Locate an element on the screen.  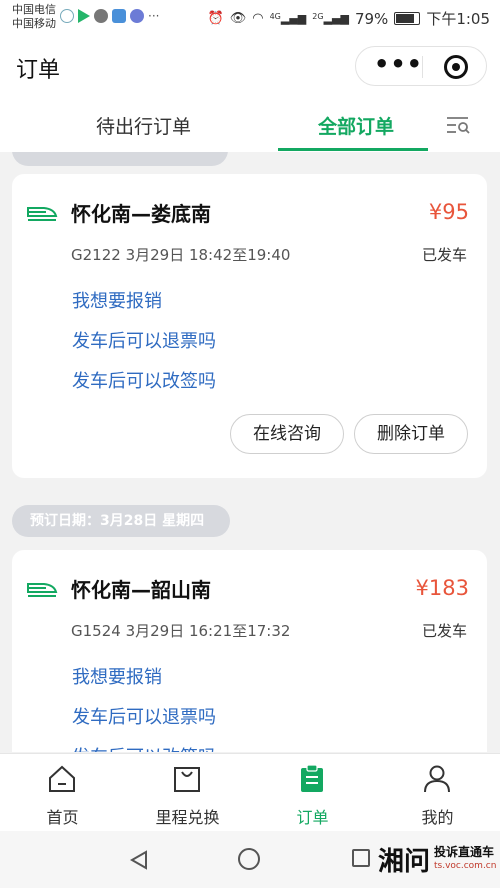
booking-date-label: 预订日期：3月28日 星期四 is located at coordinates (121, 521).